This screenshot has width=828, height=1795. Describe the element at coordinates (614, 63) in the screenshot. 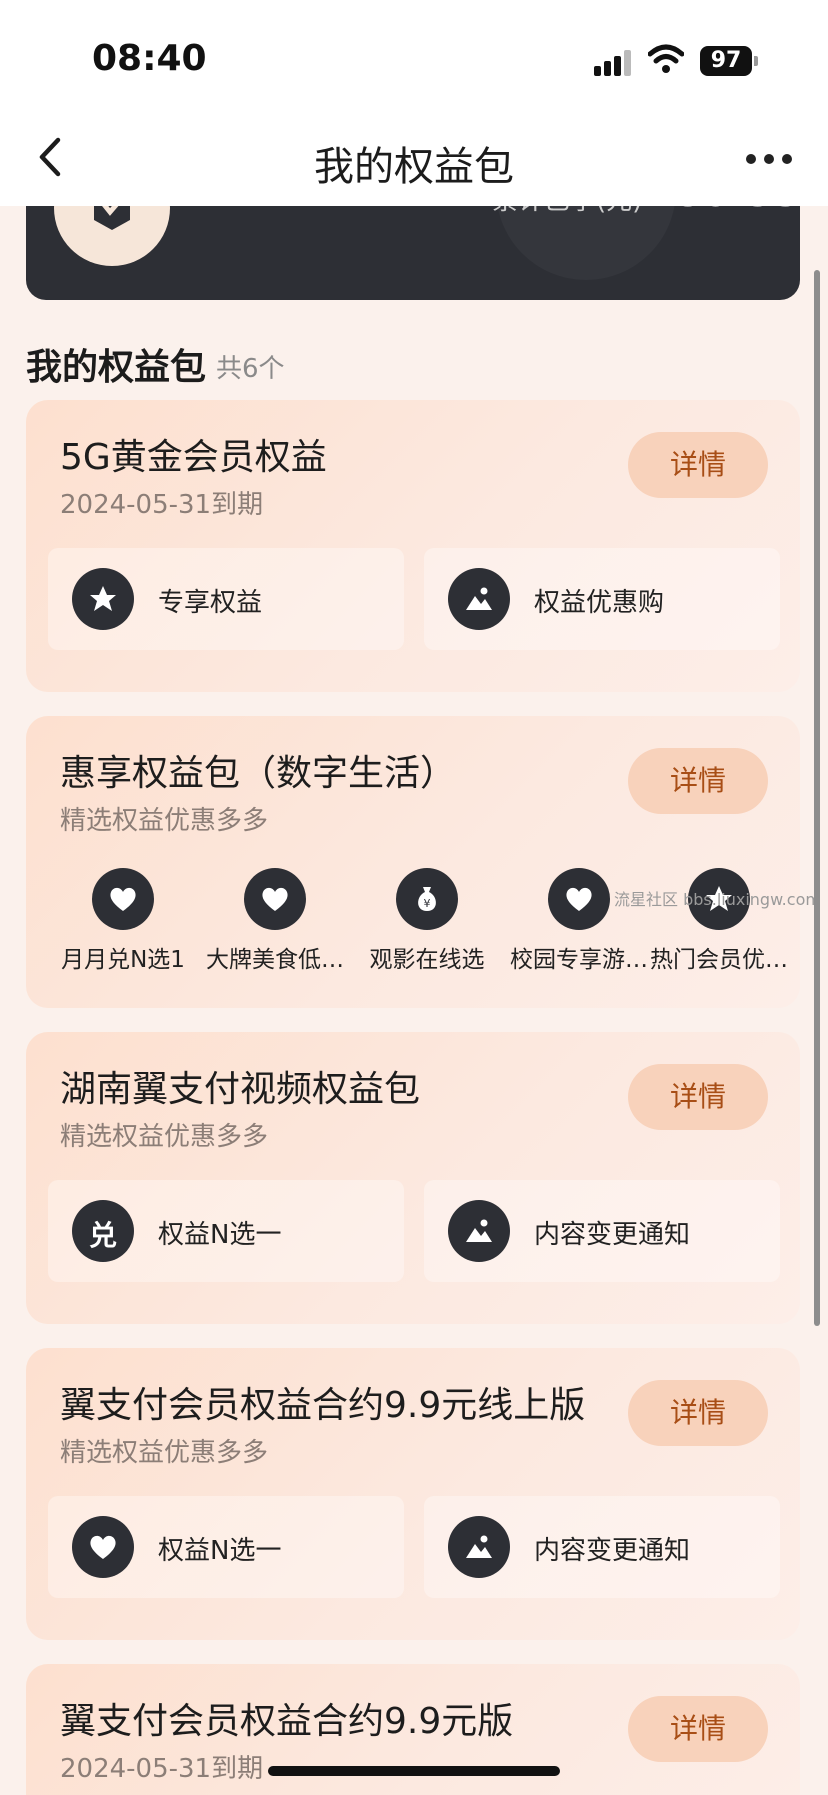

I see `signal-icon` at that location.